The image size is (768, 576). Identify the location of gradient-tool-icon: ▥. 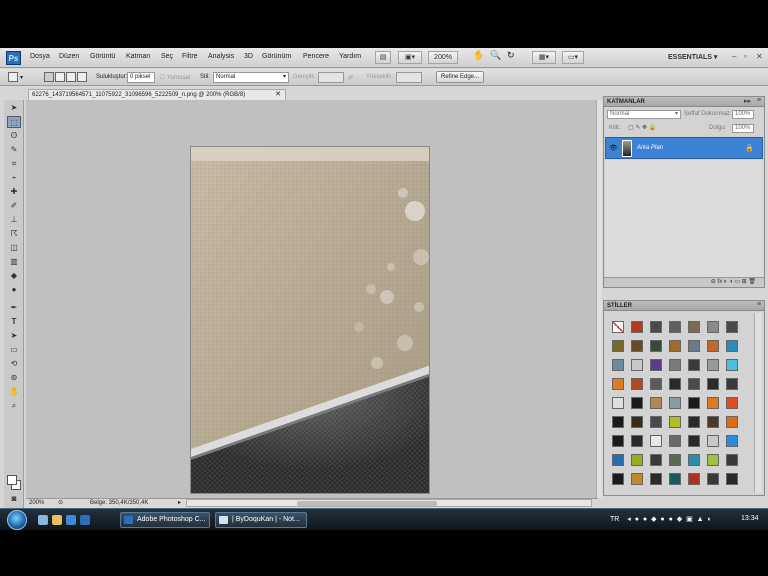
(14, 262).